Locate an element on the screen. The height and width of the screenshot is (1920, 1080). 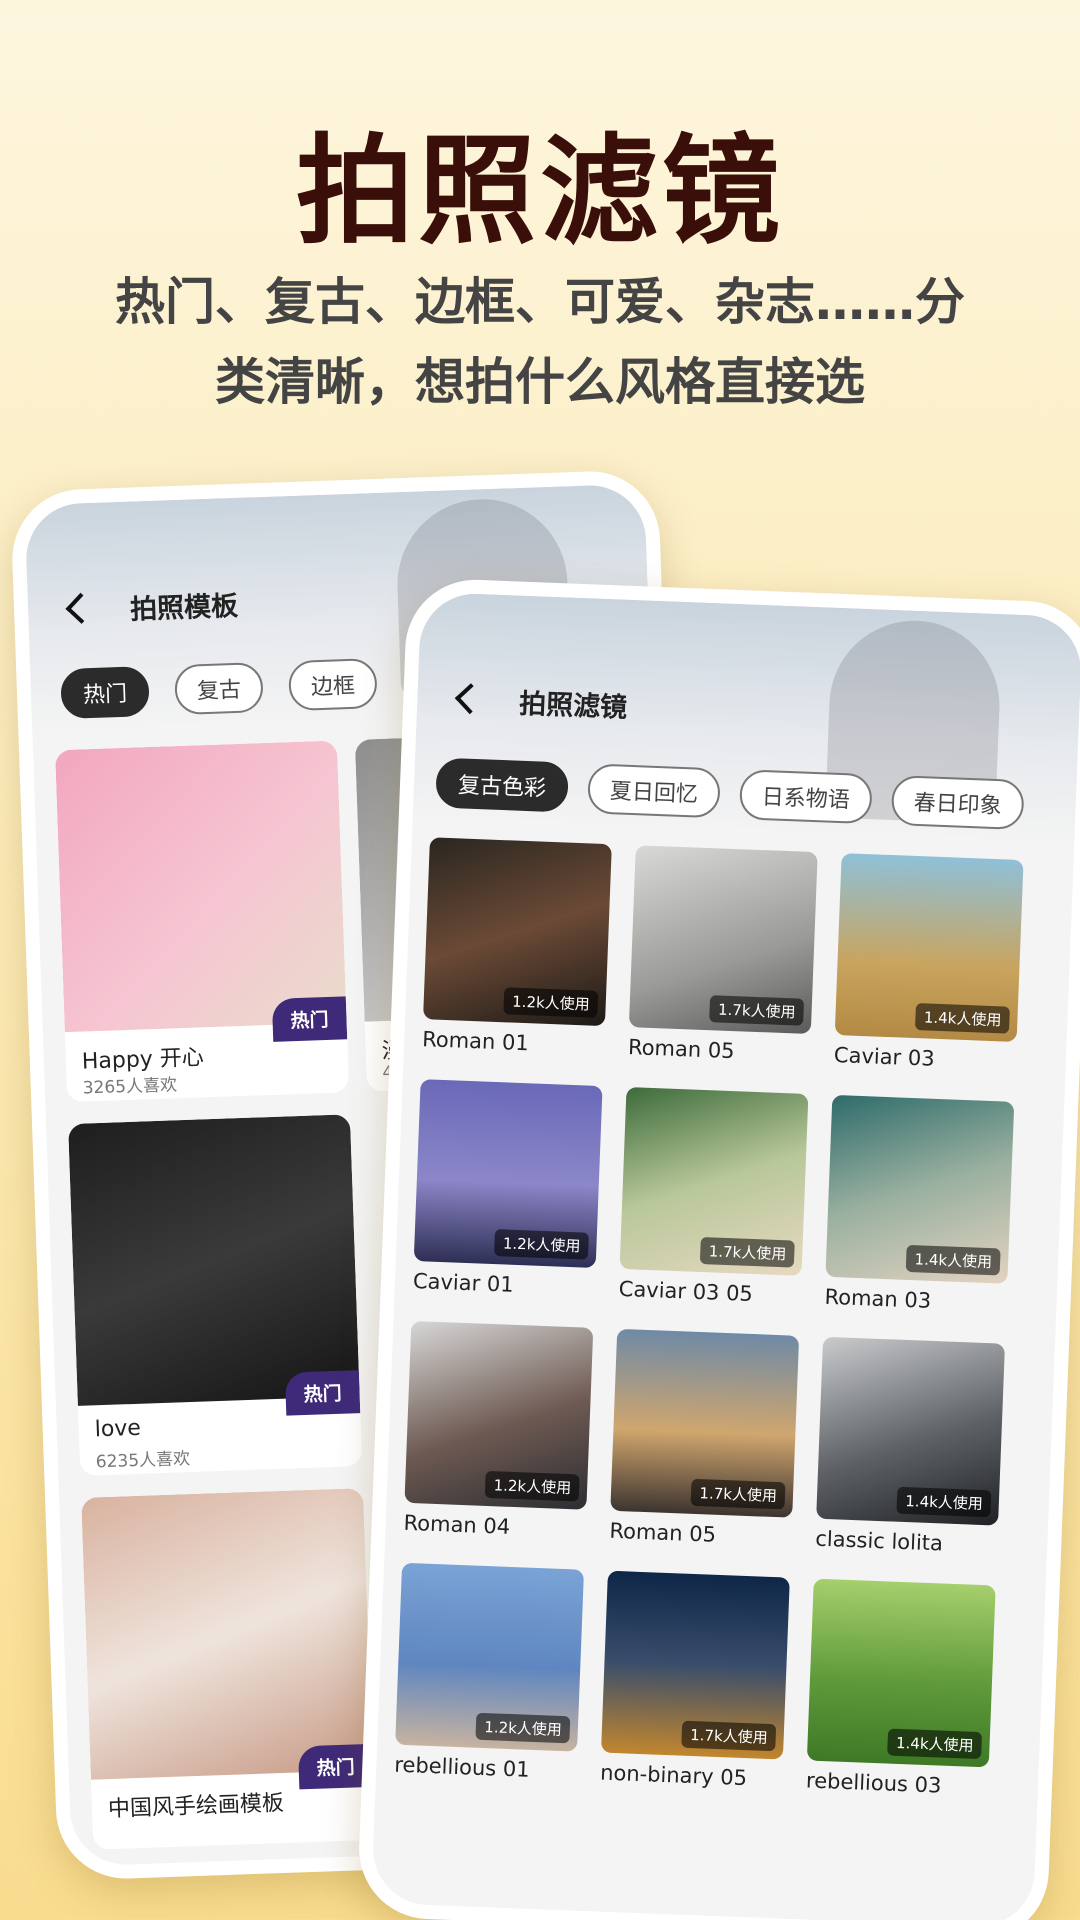
tab-summer-memory: 夏日回忆 is located at coordinates (654, 791).